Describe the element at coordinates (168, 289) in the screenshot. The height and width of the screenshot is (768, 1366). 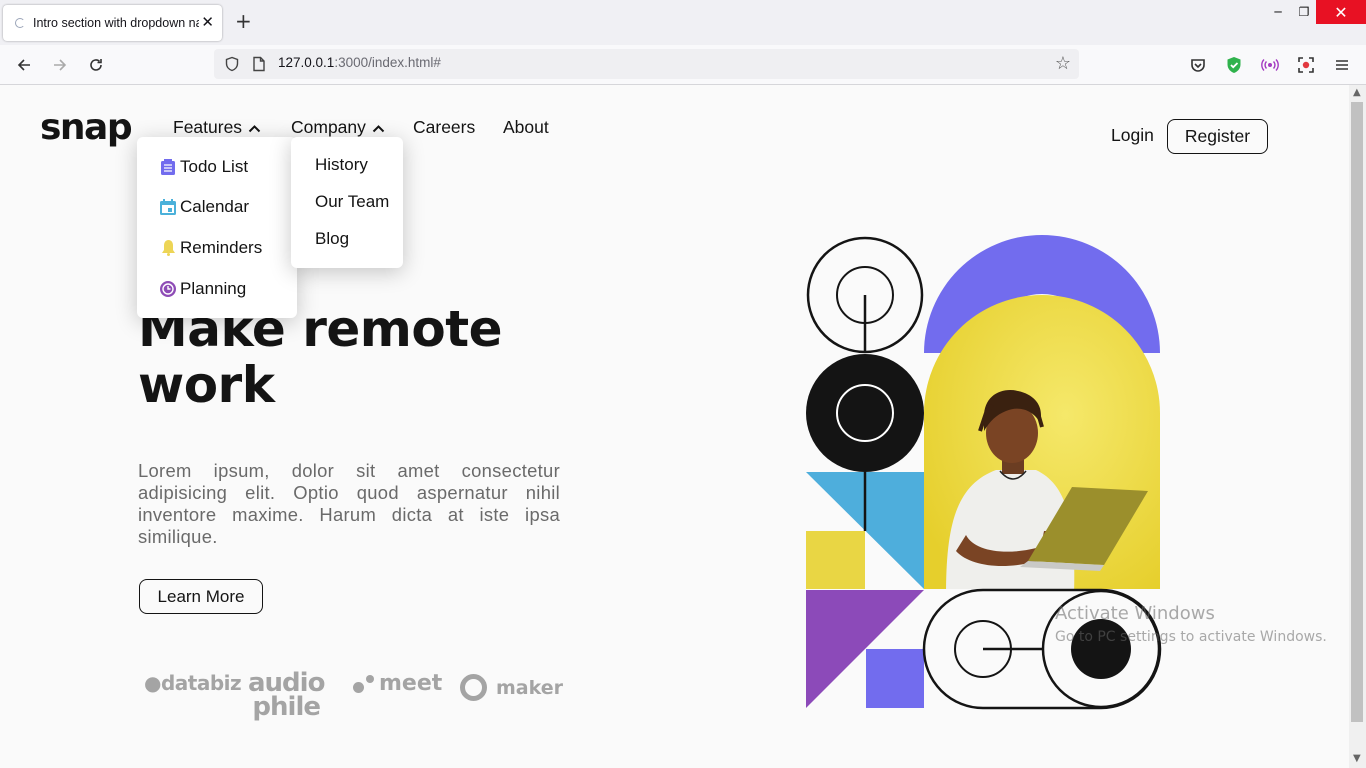
I see `planning-clock-icon` at that location.